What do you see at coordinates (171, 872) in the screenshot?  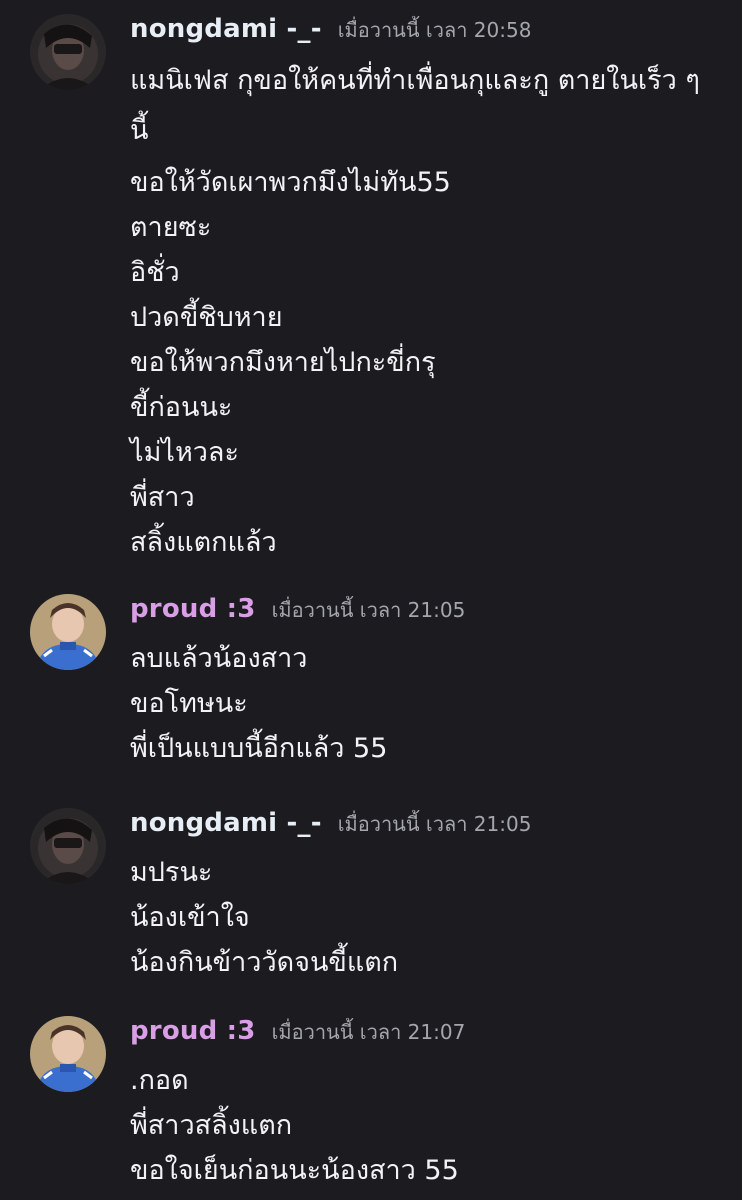 I see `message-text: มปรนะ` at bounding box center [171, 872].